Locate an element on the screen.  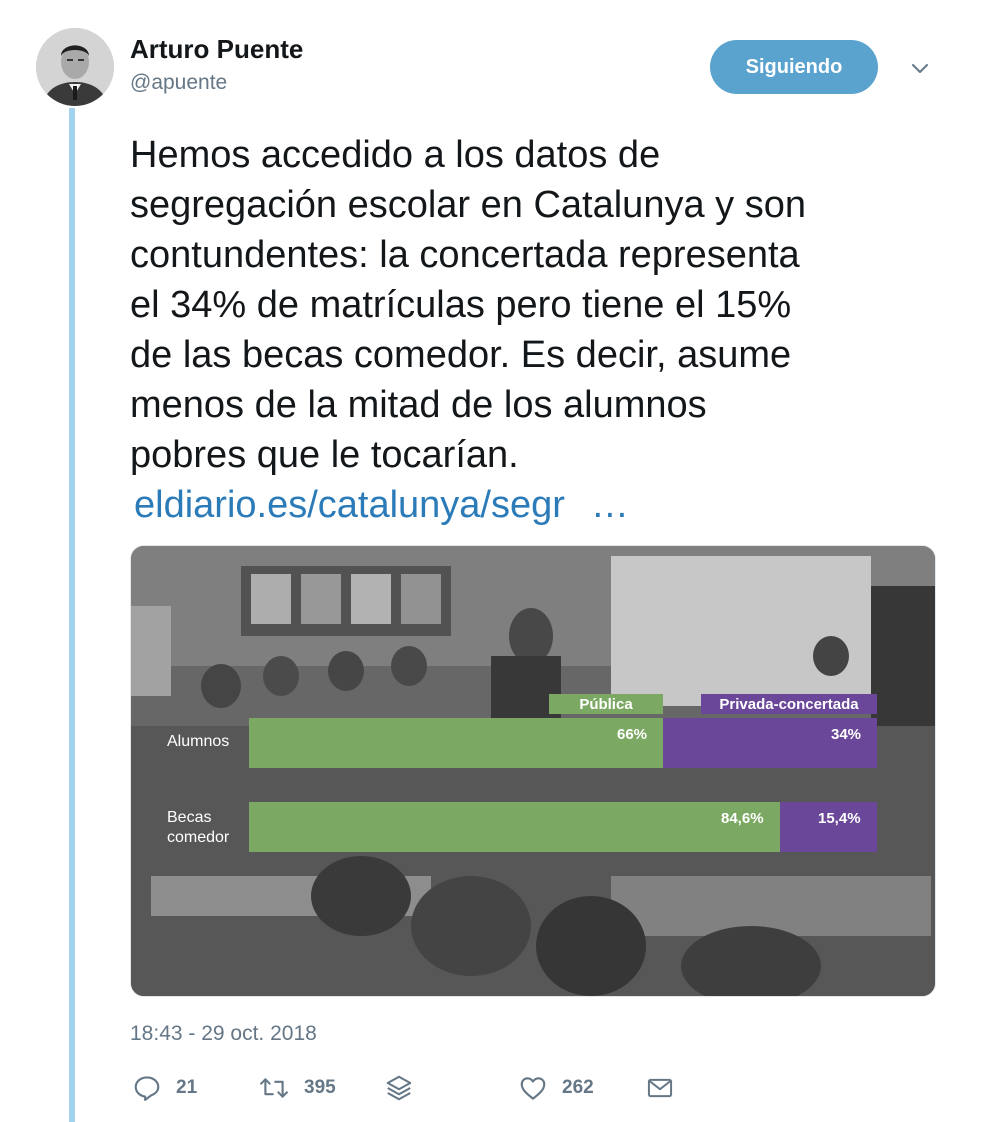
tweet-text-line: el 34% de matrículas pero tiene el 15% is located at coordinates (461, 305).